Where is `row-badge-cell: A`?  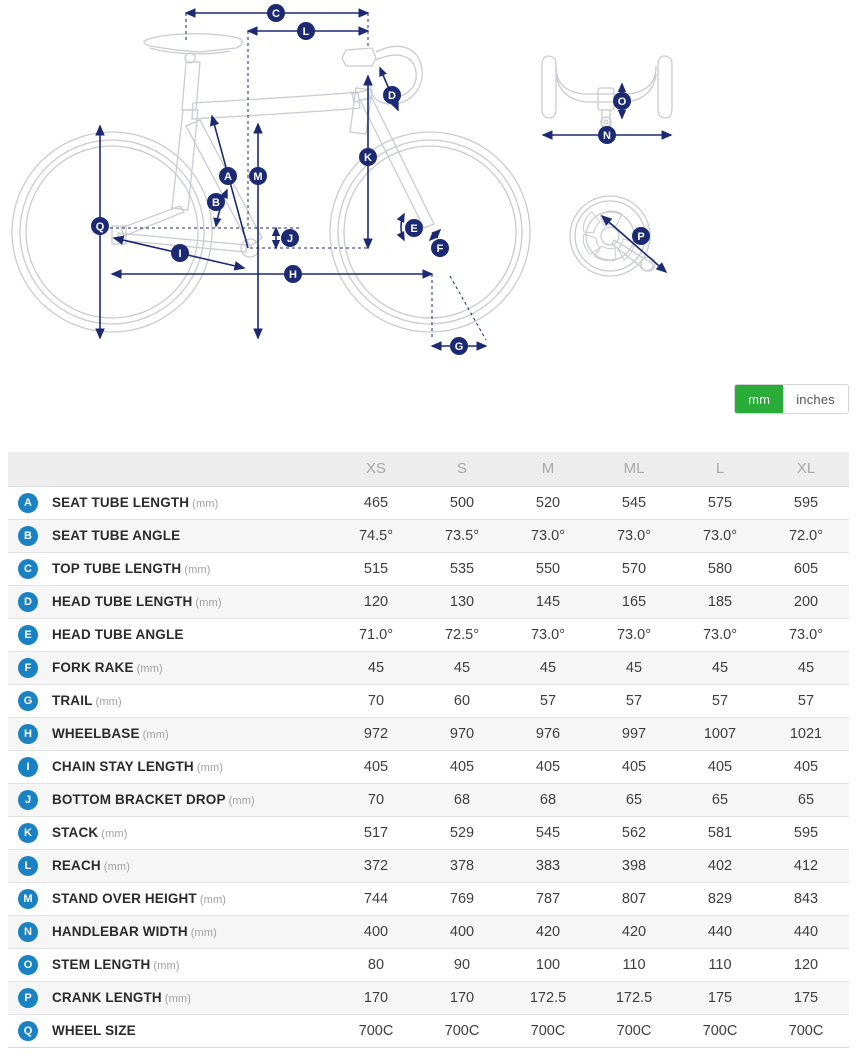
row-badge-cell: A is located at coordinates (28, 503).